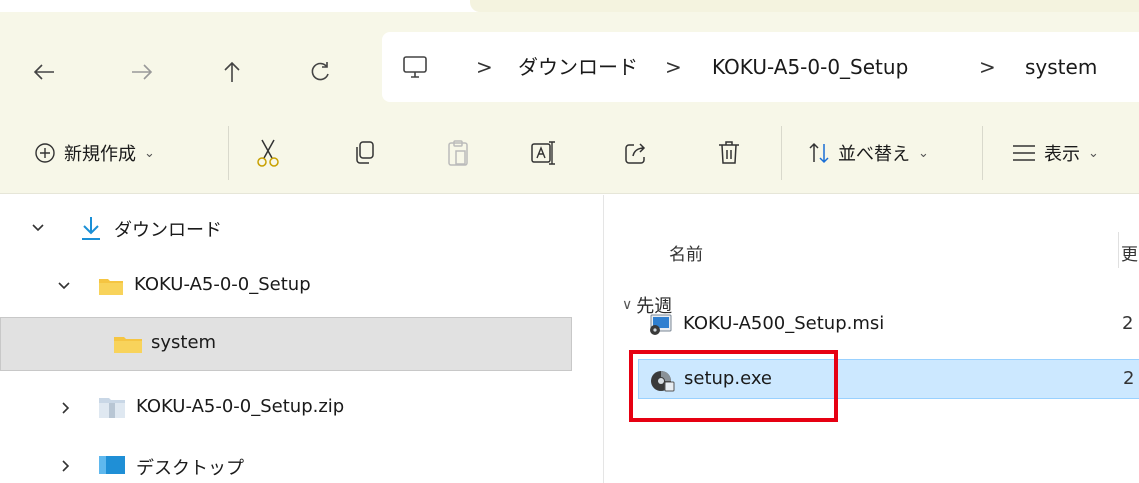  I want to click on scissors-icon, so click(268, 153).